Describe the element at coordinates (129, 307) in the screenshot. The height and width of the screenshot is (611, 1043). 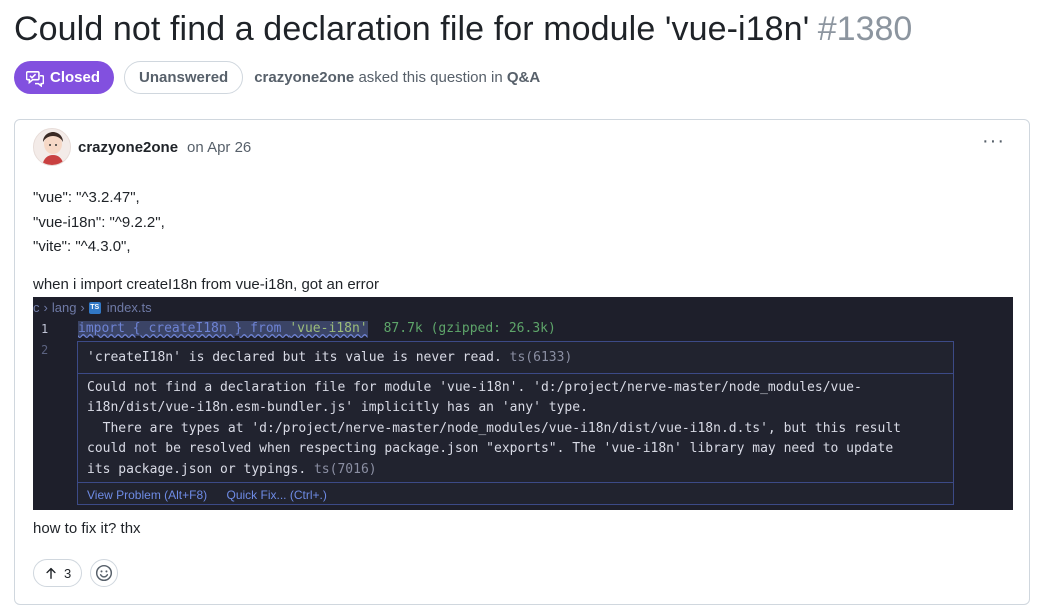
I see `breadcrumb-item: index.ts` at that location.